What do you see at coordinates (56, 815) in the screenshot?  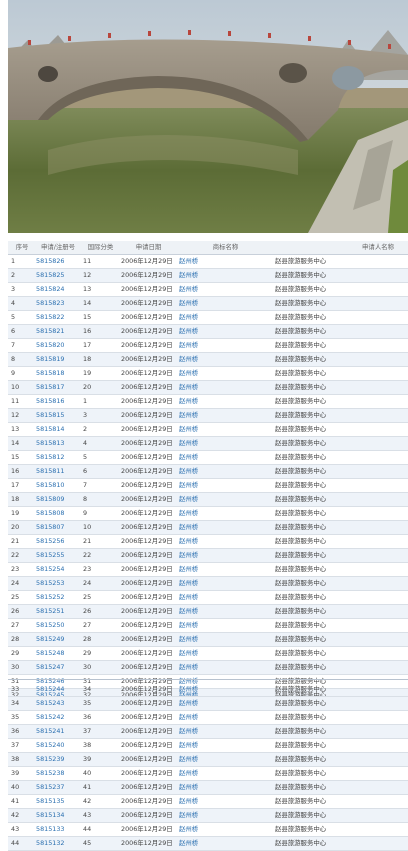 I see `cell-reg-number: 5815134` at bounding box center [56, 815].